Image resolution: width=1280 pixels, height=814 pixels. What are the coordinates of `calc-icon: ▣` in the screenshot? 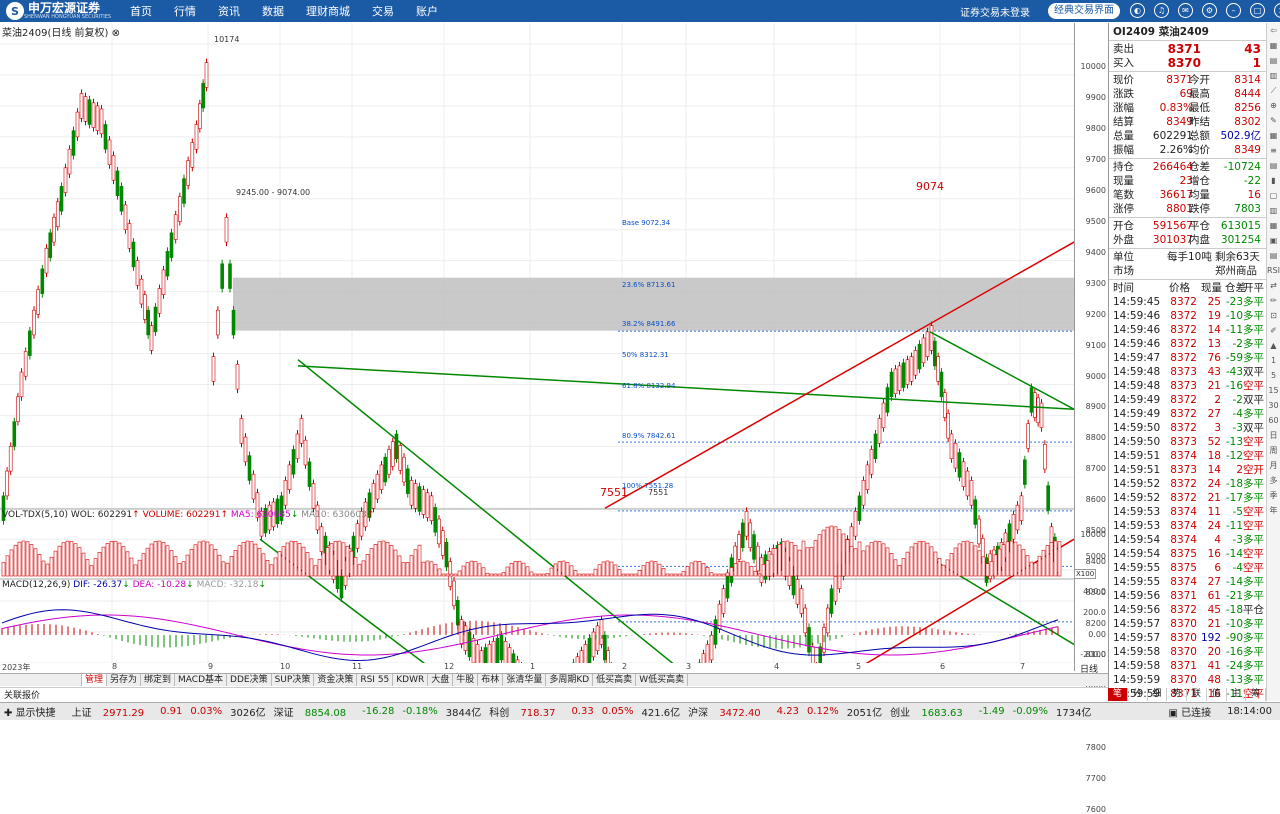 It's located at (1273, 240).